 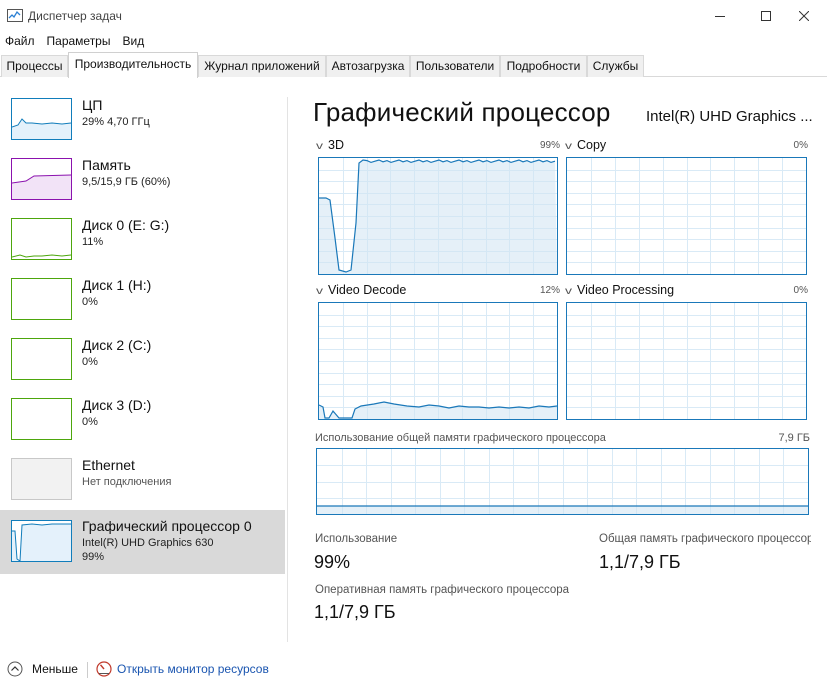 I want to click on menu-bar: Файл Параметры Вид, so click(x=413, y=42).